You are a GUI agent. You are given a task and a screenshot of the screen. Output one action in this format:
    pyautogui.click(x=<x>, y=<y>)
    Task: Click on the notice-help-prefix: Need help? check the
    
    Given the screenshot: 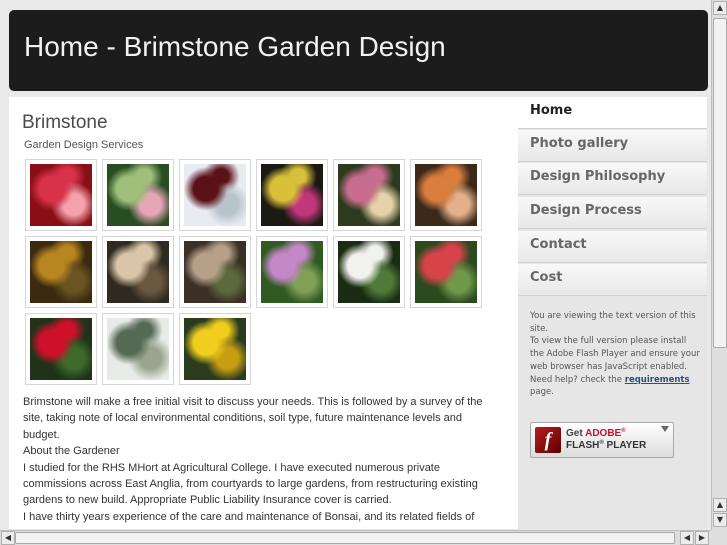 What is the action you would take?
    pyautogui.click(x=576, y=379)
    